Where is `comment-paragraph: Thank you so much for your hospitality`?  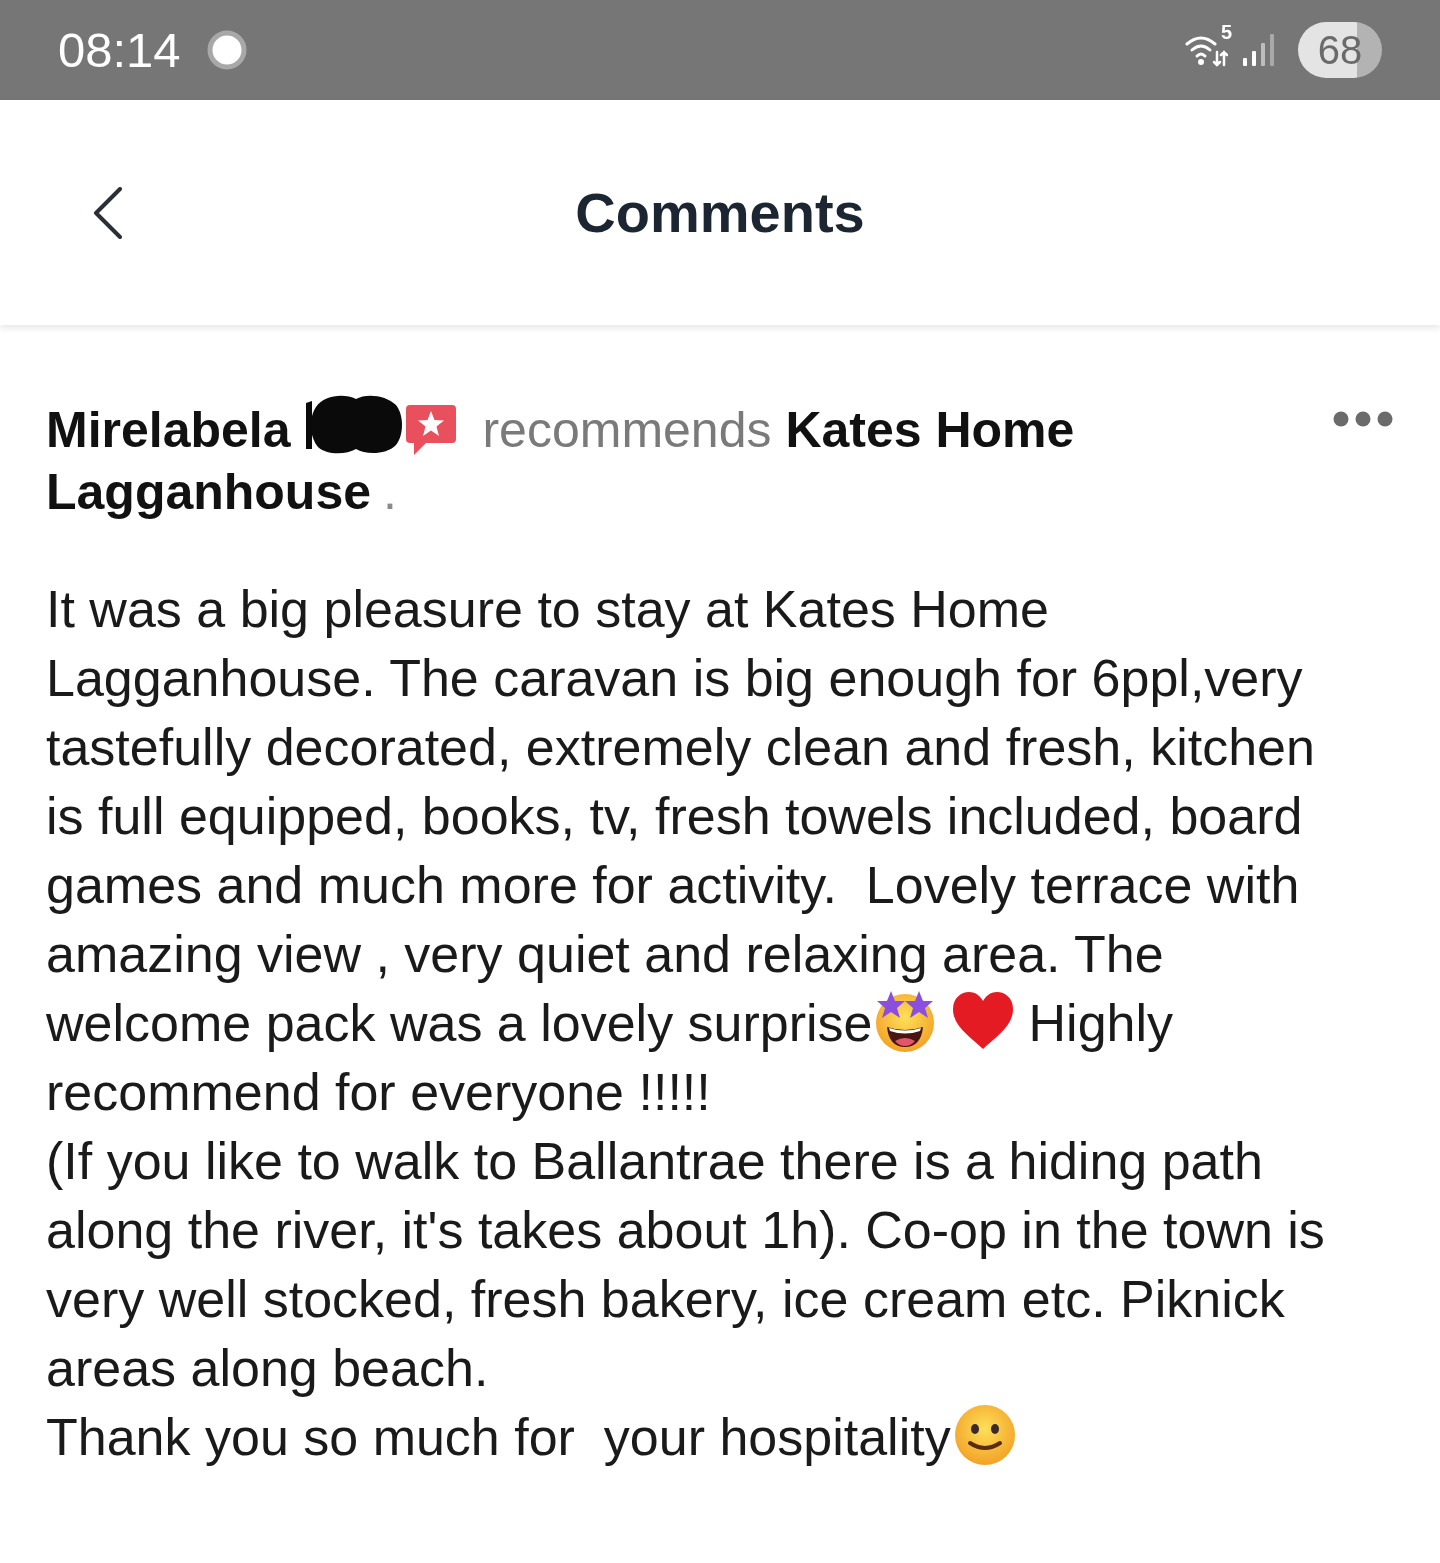
comment-paragraph: Thank you so much for your hospitality is located at coordinates (699, 1437).